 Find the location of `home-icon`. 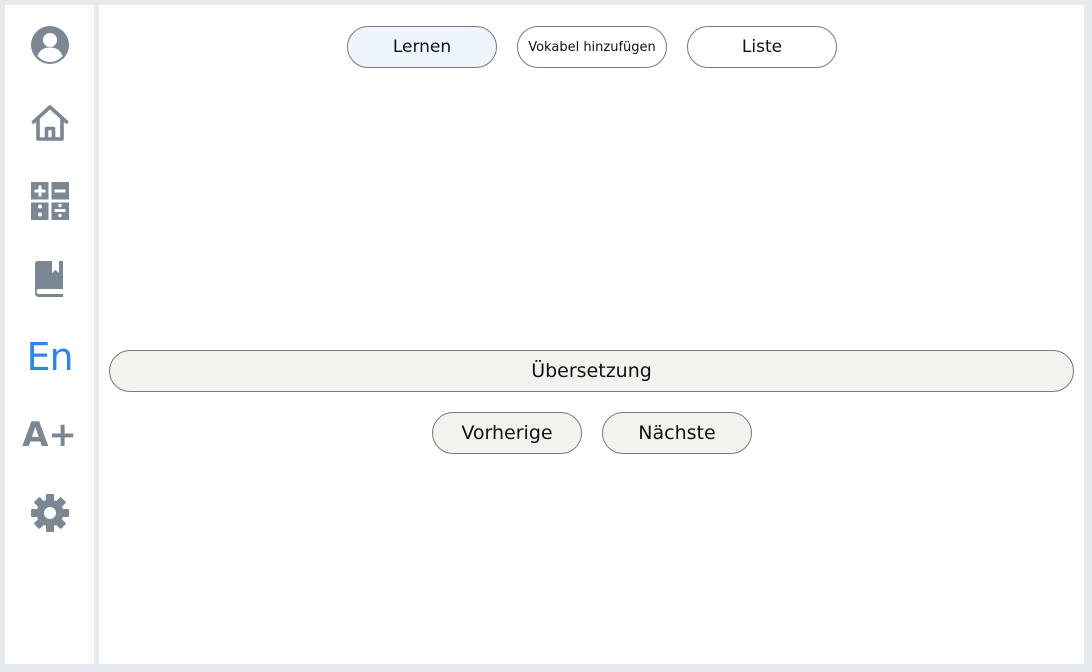

home-icon is located at coordinates (50, 123).